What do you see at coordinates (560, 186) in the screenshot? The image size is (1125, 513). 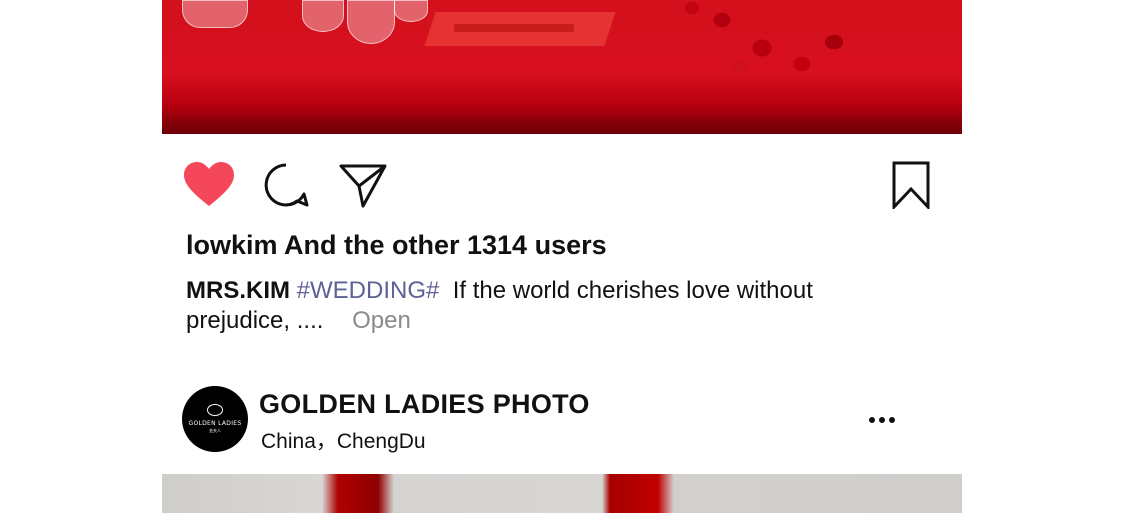 I see `post-actions` at bounding box center [560, 186].